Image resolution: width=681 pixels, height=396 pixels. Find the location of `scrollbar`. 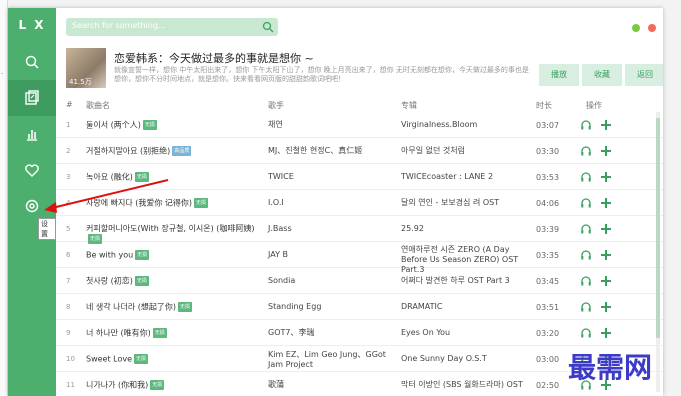

scrollbar is located at coordinates (658, 252).